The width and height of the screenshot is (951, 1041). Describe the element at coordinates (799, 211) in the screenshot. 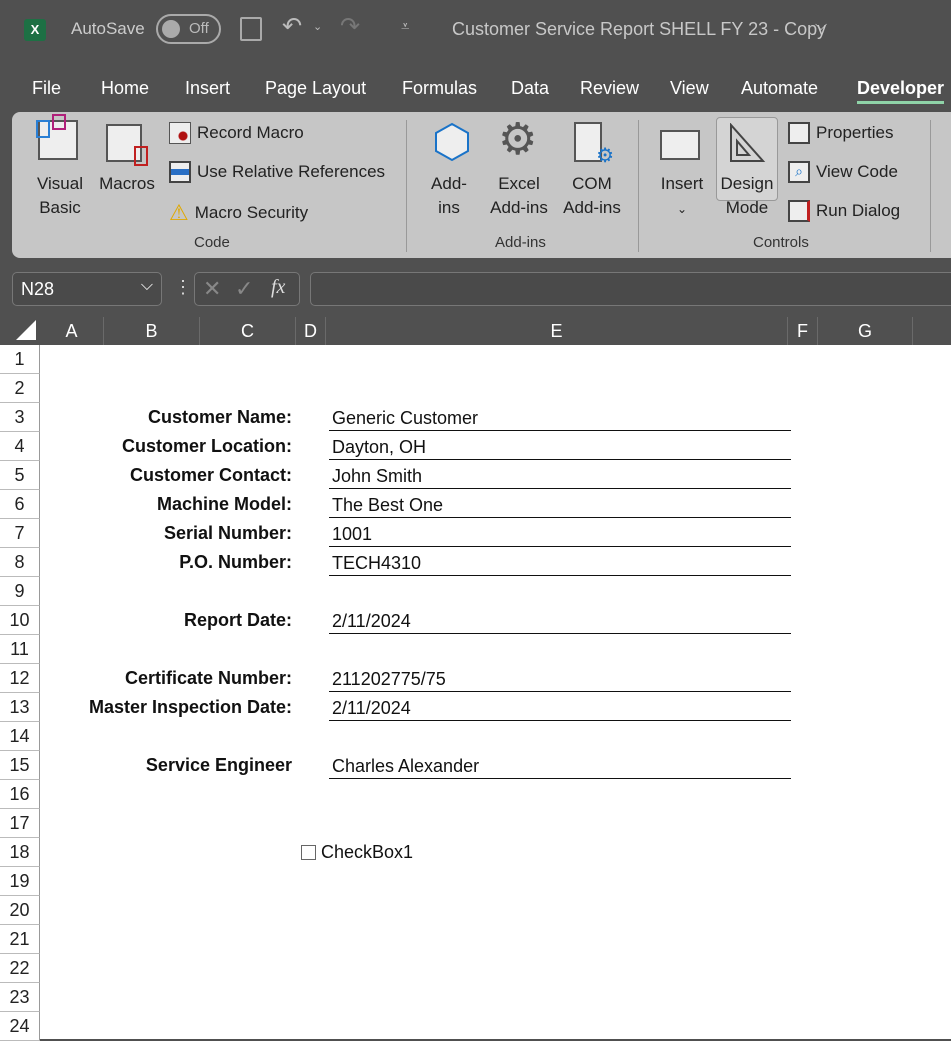

I see `run-dialog-icon` at that location.